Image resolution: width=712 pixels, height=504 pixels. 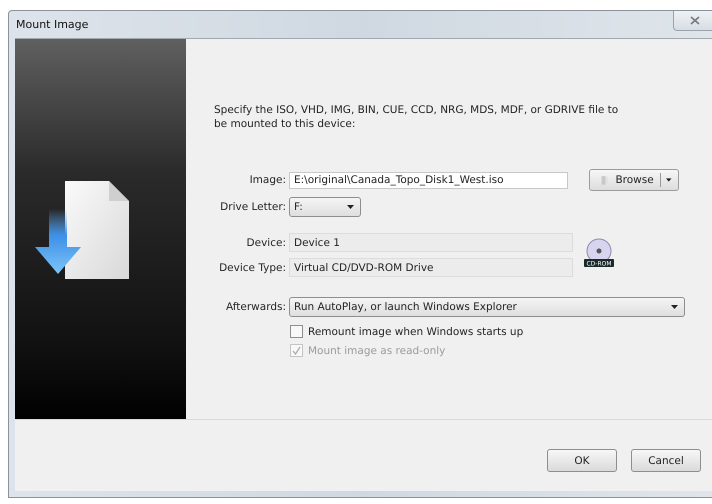 I want to click on field-label: Drive Letter:, so click(x=253, y=207).